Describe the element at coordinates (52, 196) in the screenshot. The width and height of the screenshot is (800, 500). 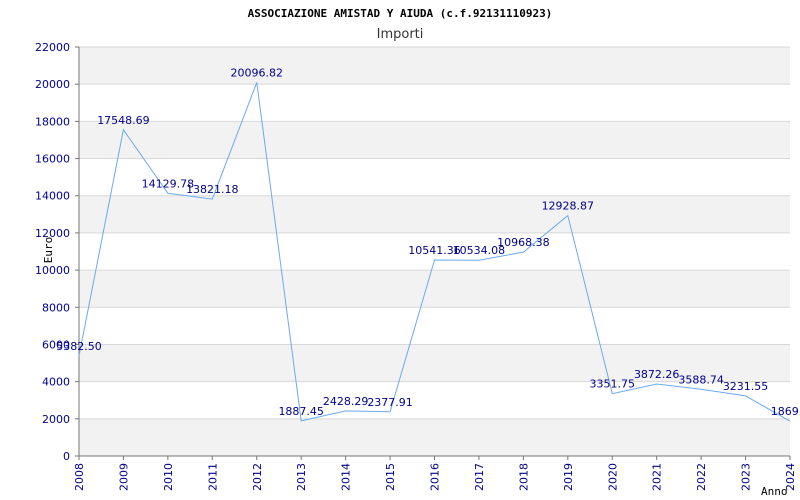
I see `y-tick-label: 14000` at that location.